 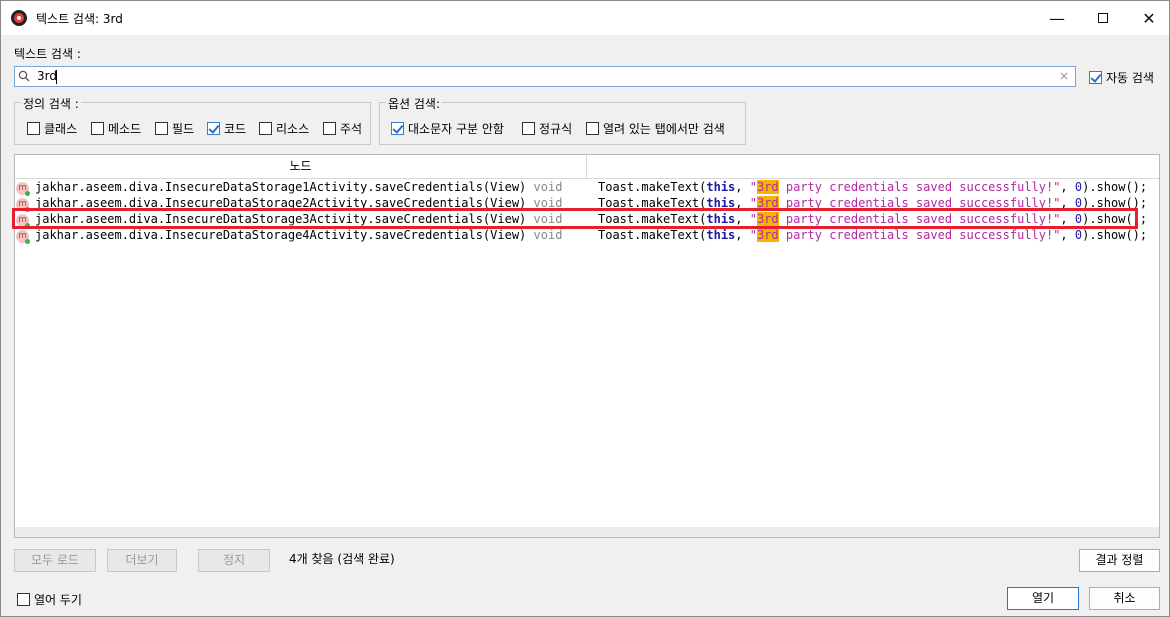 I want to click on search-label: 텍스트 검색 :, so click(x=47, y=54).